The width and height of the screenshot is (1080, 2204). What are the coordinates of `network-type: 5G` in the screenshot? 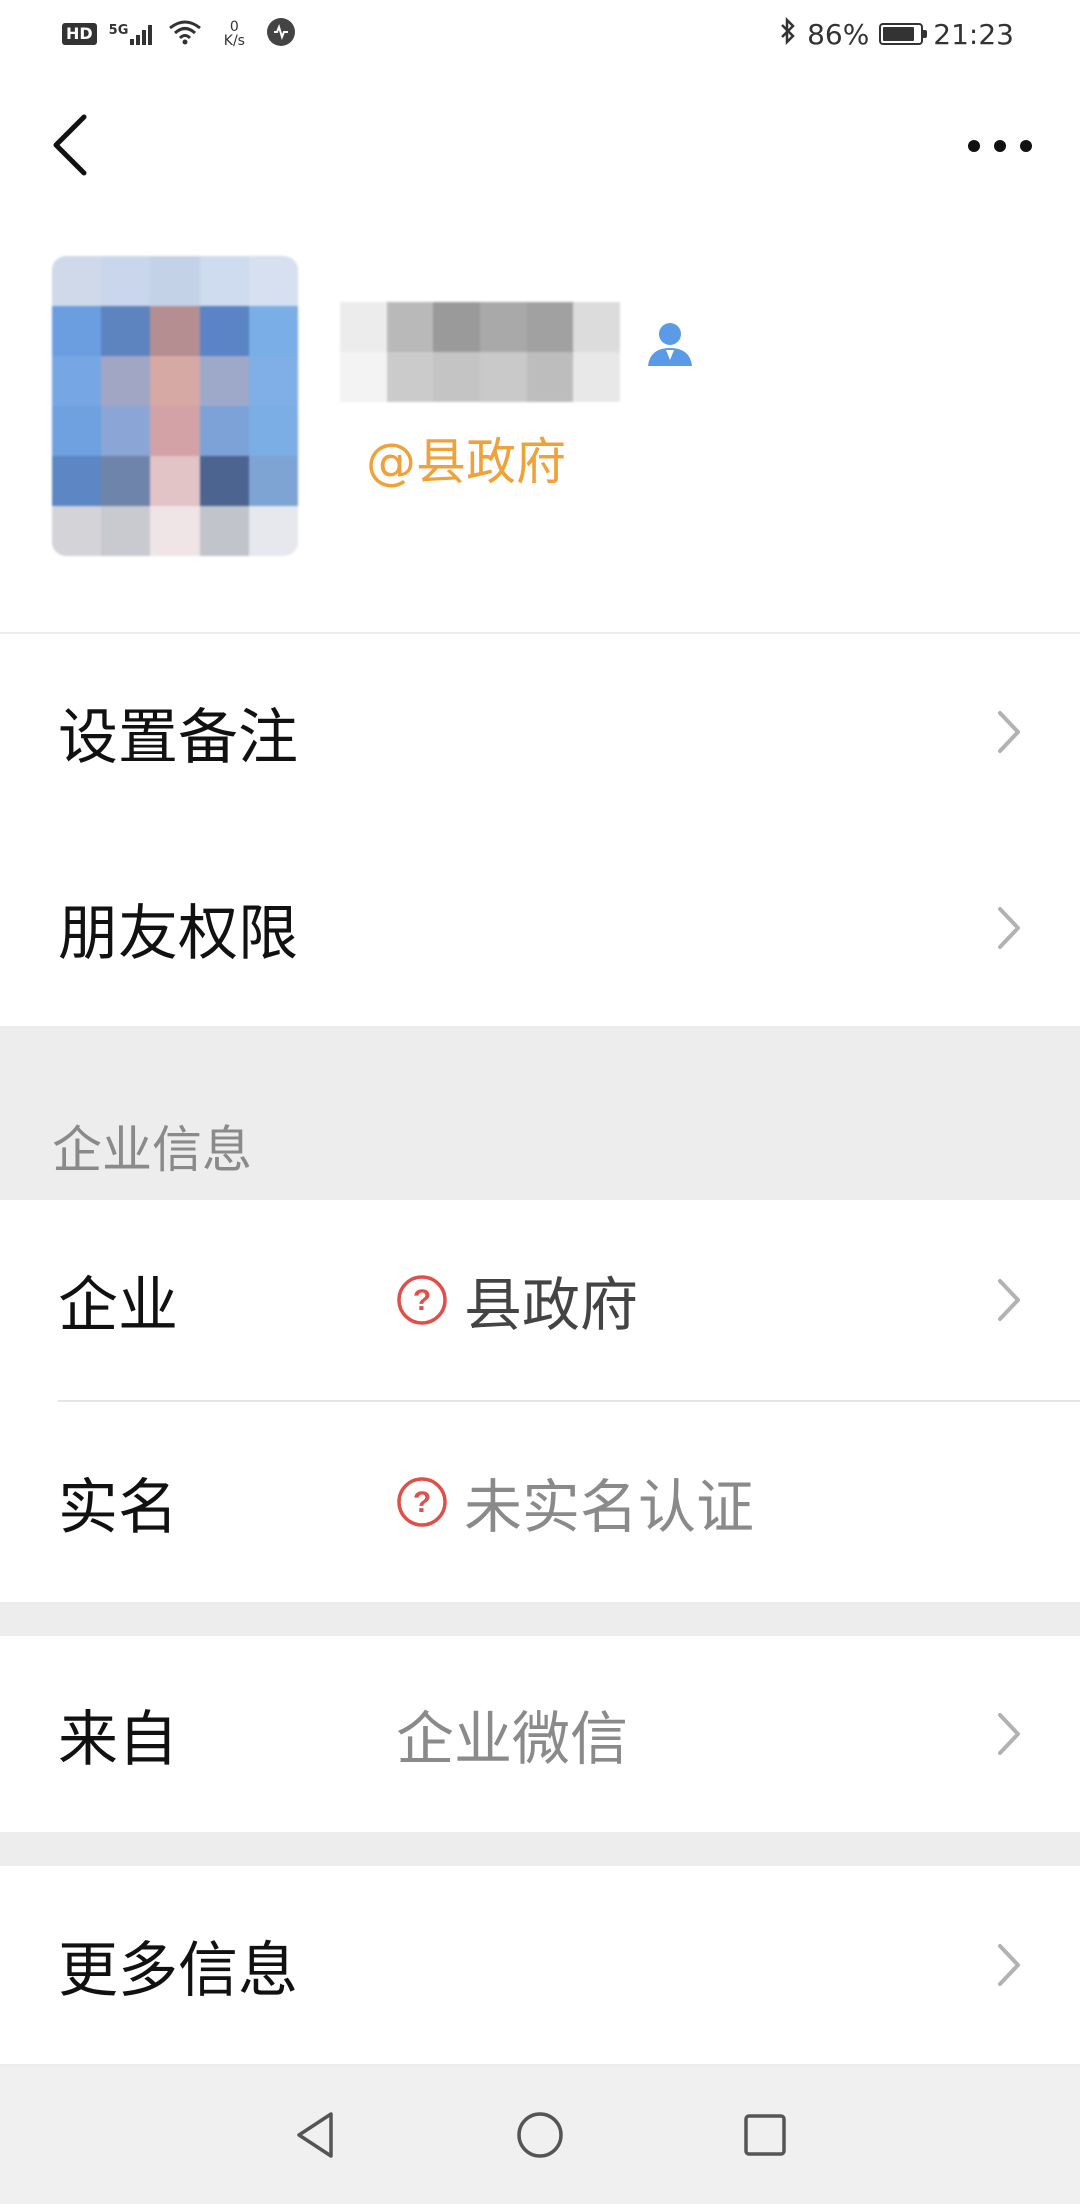 It's located at (118, 30).